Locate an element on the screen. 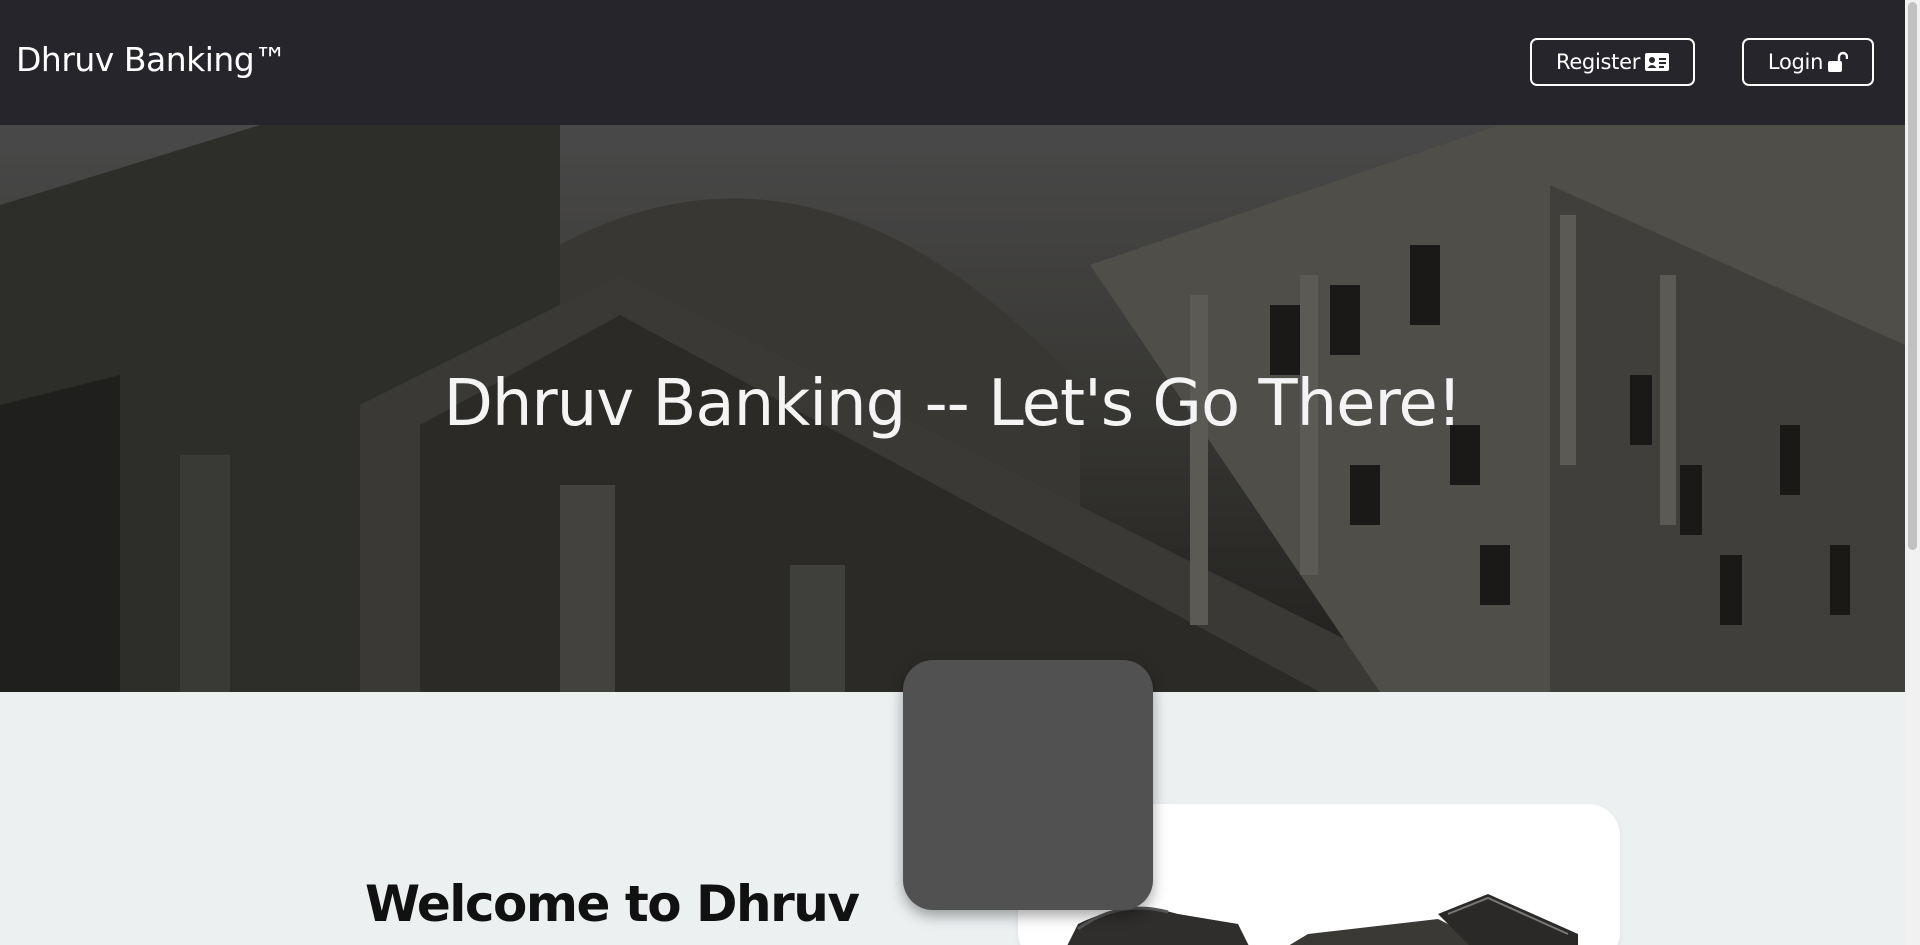 The image size is (1920, 945). hero-title: Dhruv Banking -- Let's Go There! is located at coordinates (953, 404).